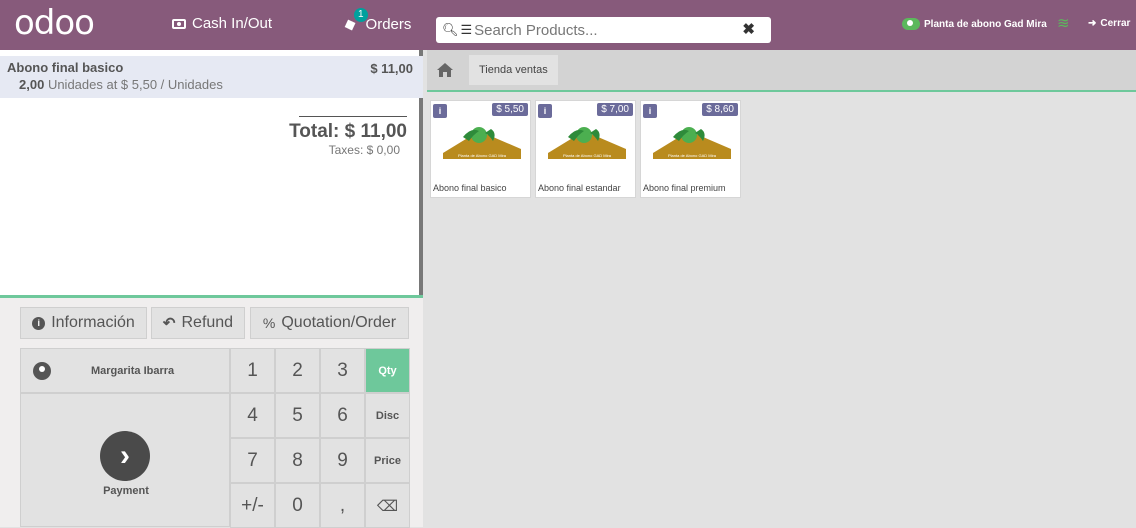  Describe the element at coordinates (65, 67) in the screenshot. I see `order-line-name: Abono final basico` at that location.